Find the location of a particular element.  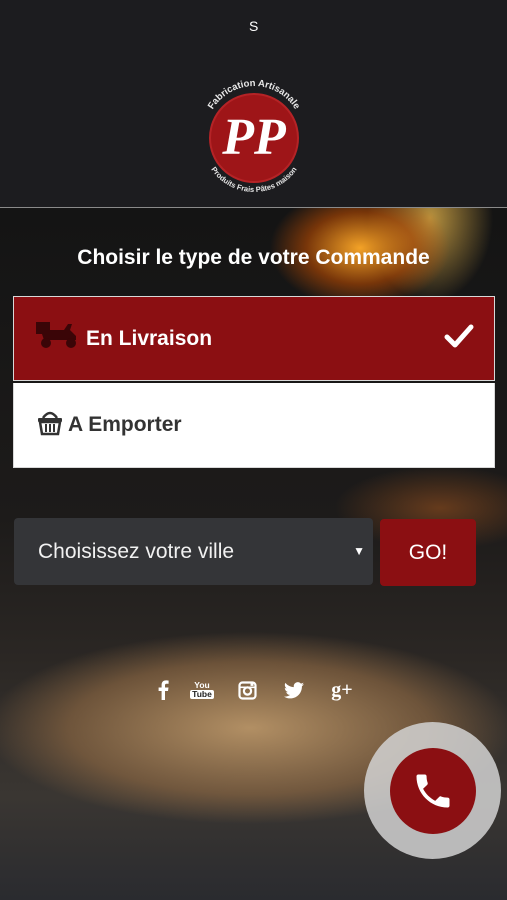

chevron-down-icon: ▼ is located at coordinates (359, 551).